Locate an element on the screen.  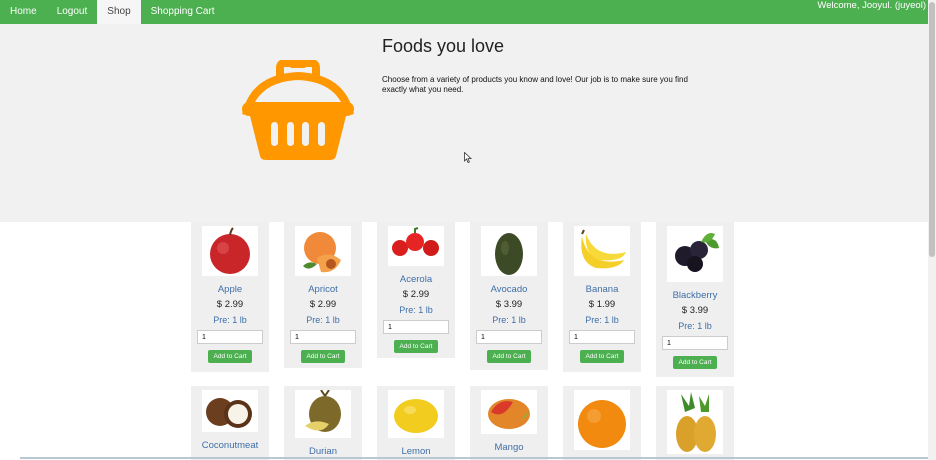
product-card-acerola: Acerola $ 2.99 Pre: 1 lb Add to Cart is located at coordinates (416, 290).